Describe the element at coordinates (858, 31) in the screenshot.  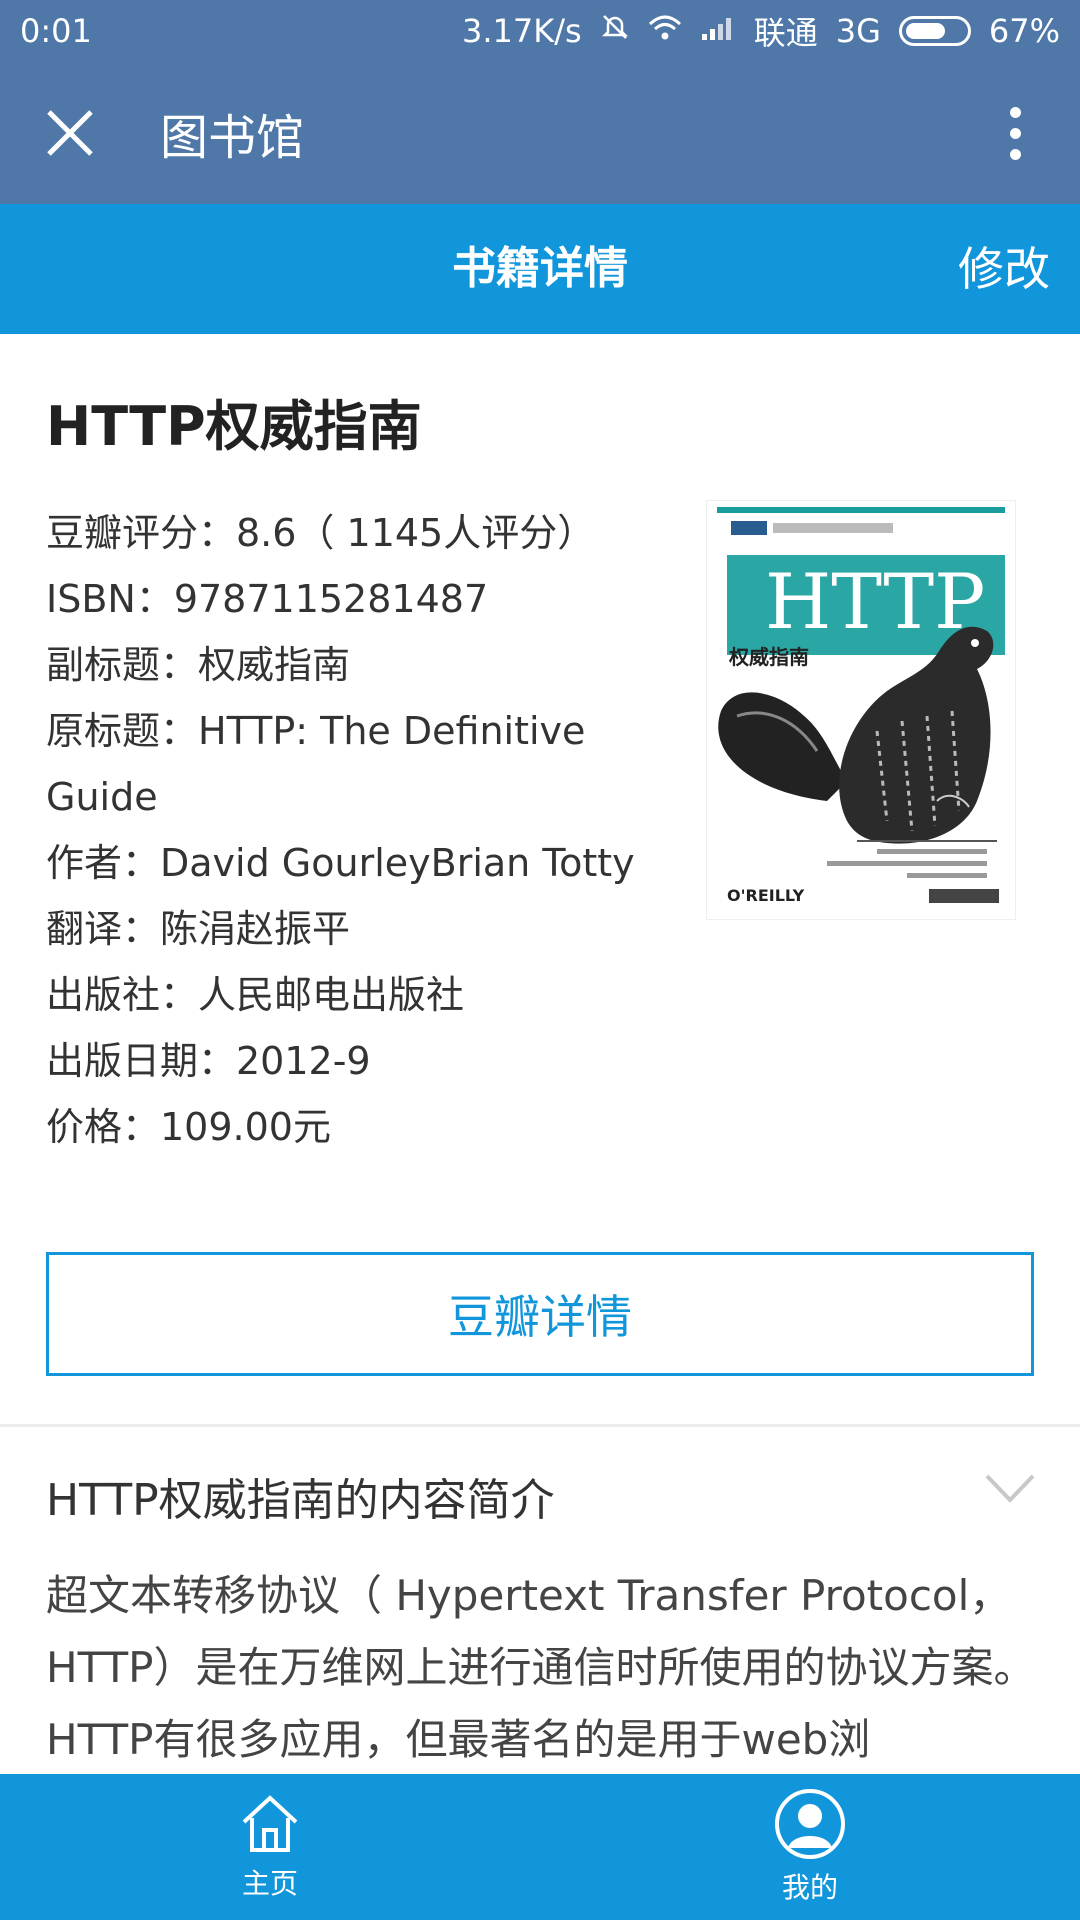
I see `network-type: 3G` at that location.